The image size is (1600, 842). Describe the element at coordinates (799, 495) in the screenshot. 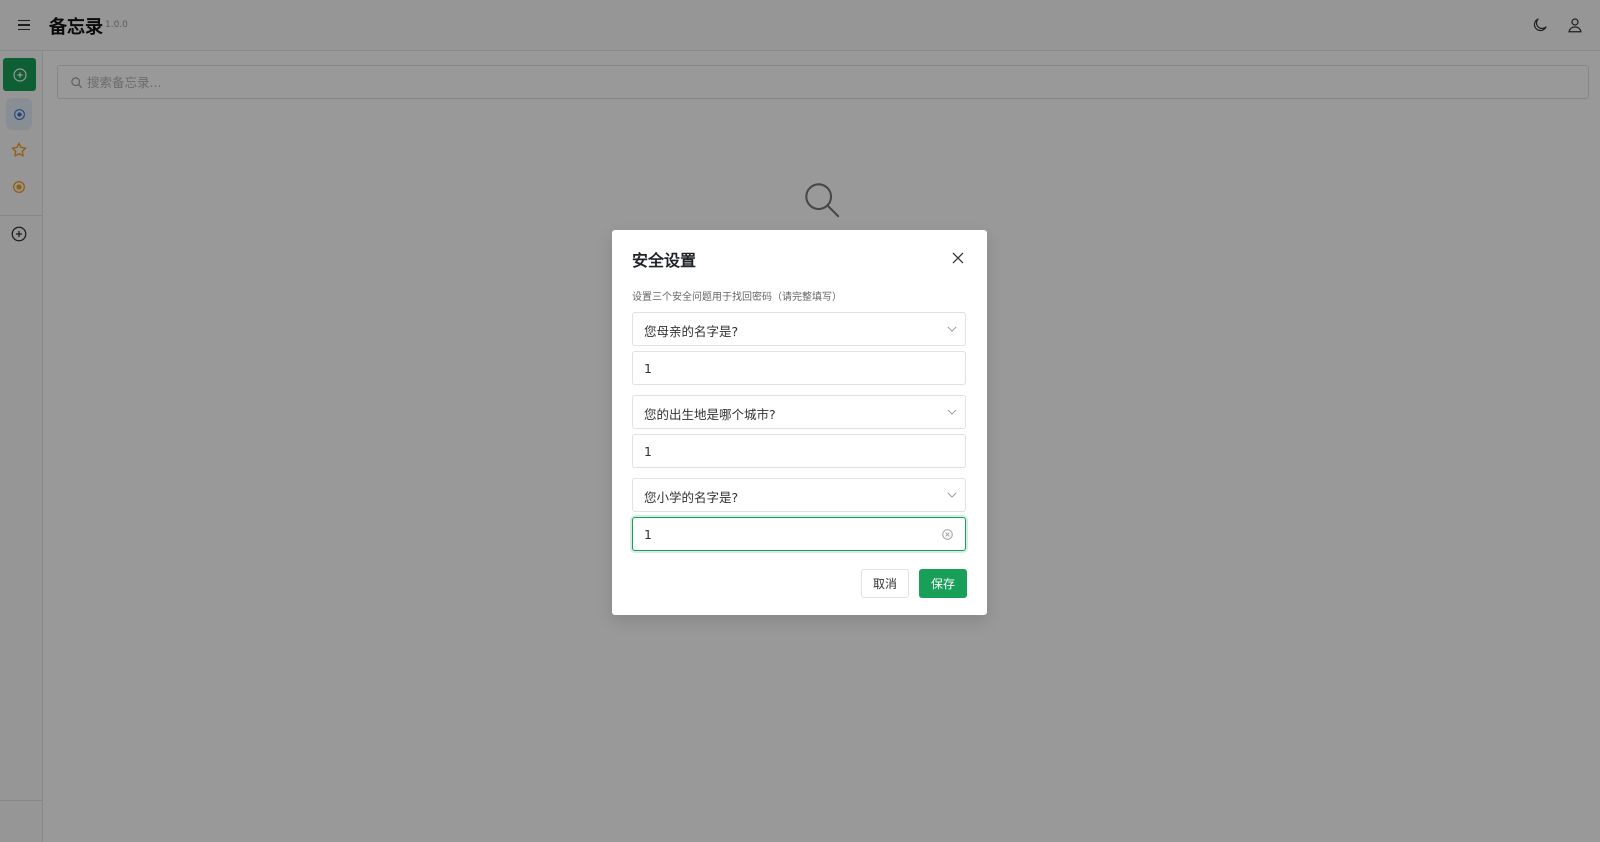

I see `security-question-3-select: 您小学的名字是?` at that location.